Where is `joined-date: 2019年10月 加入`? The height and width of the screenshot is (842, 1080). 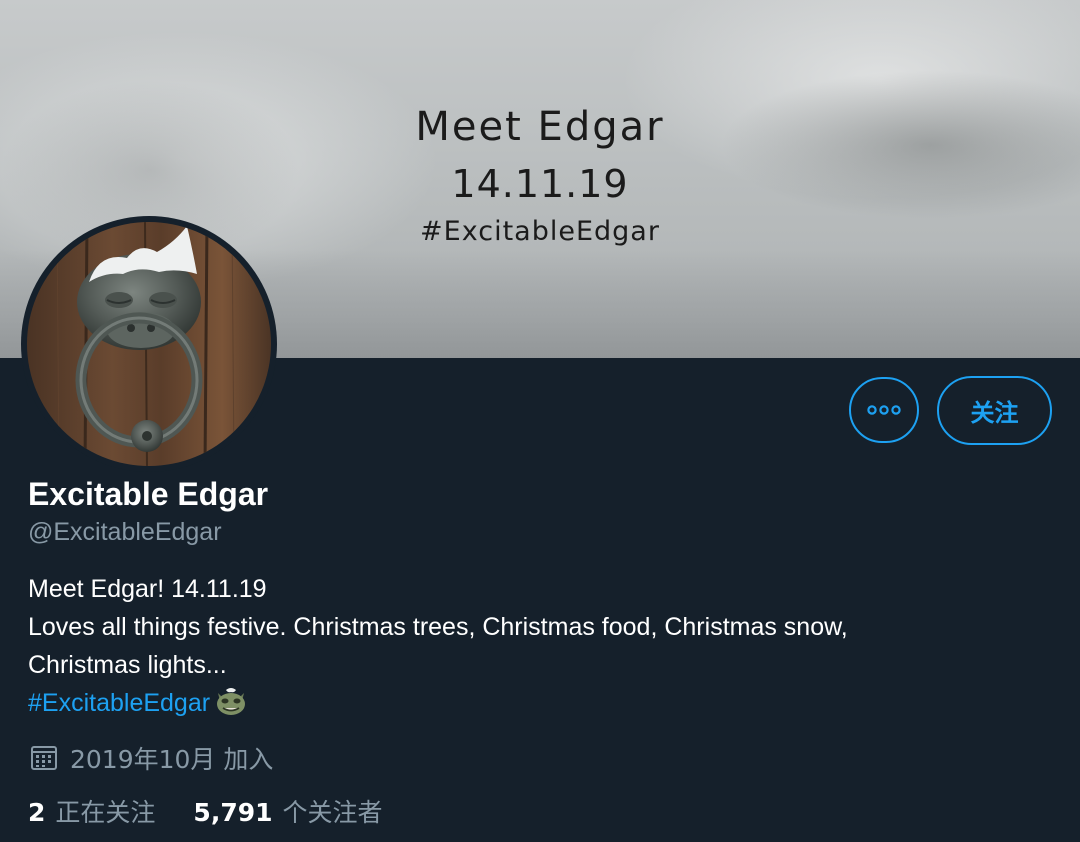
joined-date: 2019年10月 加入 is located at coordinates (151, 758).